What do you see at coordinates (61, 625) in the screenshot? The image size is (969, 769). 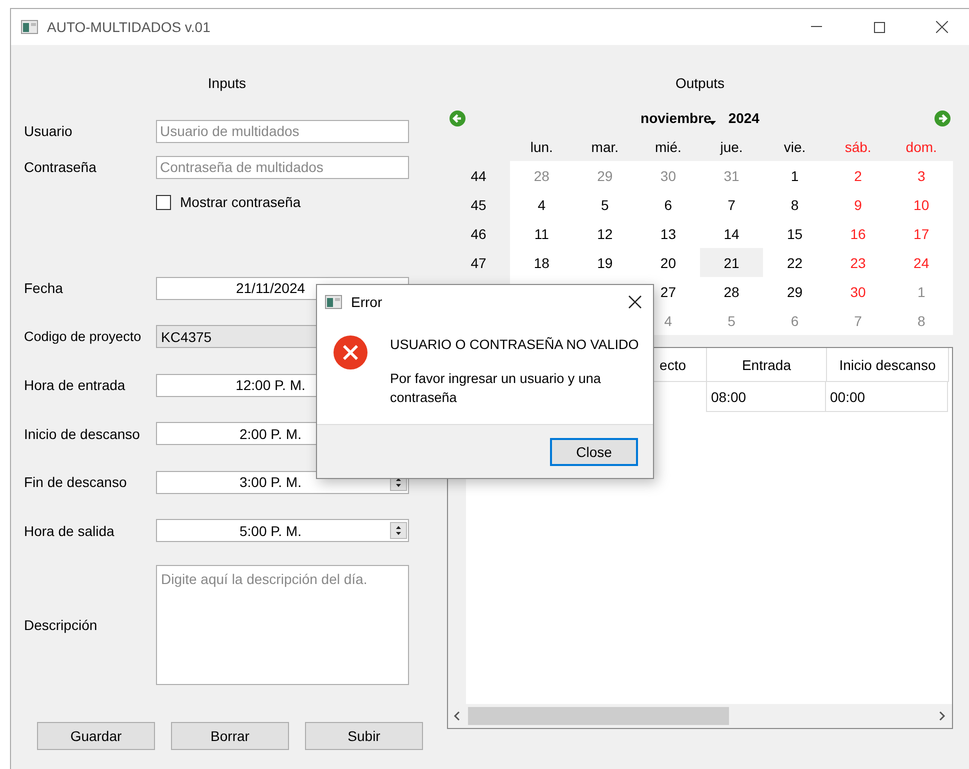 I see `field-label: Descripción` at bounding box center [61, 625].